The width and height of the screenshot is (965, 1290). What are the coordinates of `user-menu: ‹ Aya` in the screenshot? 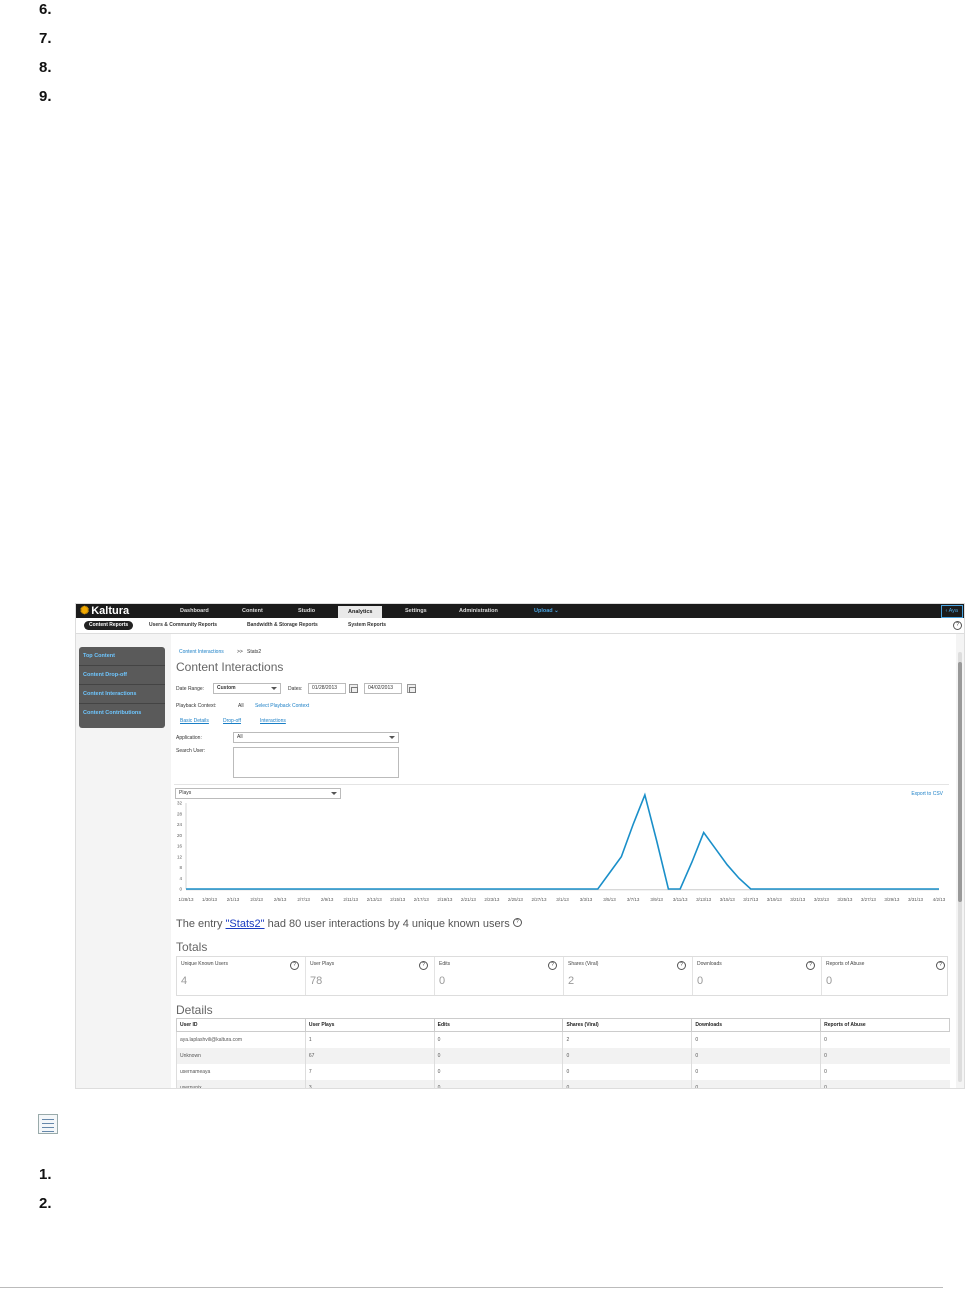 It's located at (951, 611).